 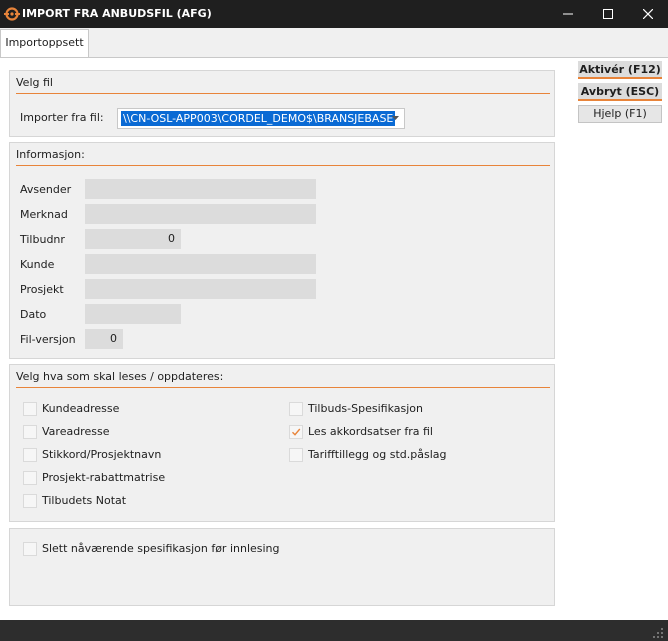 What do you see at coordinates (81, 408) in the screenshot?
I see `checkbox-label: Kundeadresse` at bounding box center [81, 408].